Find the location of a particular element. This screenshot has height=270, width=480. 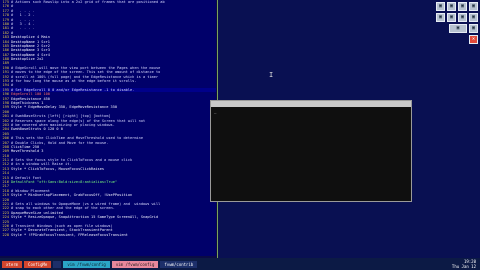

line-text: # Window Placement is located at coordinates (30, 190).